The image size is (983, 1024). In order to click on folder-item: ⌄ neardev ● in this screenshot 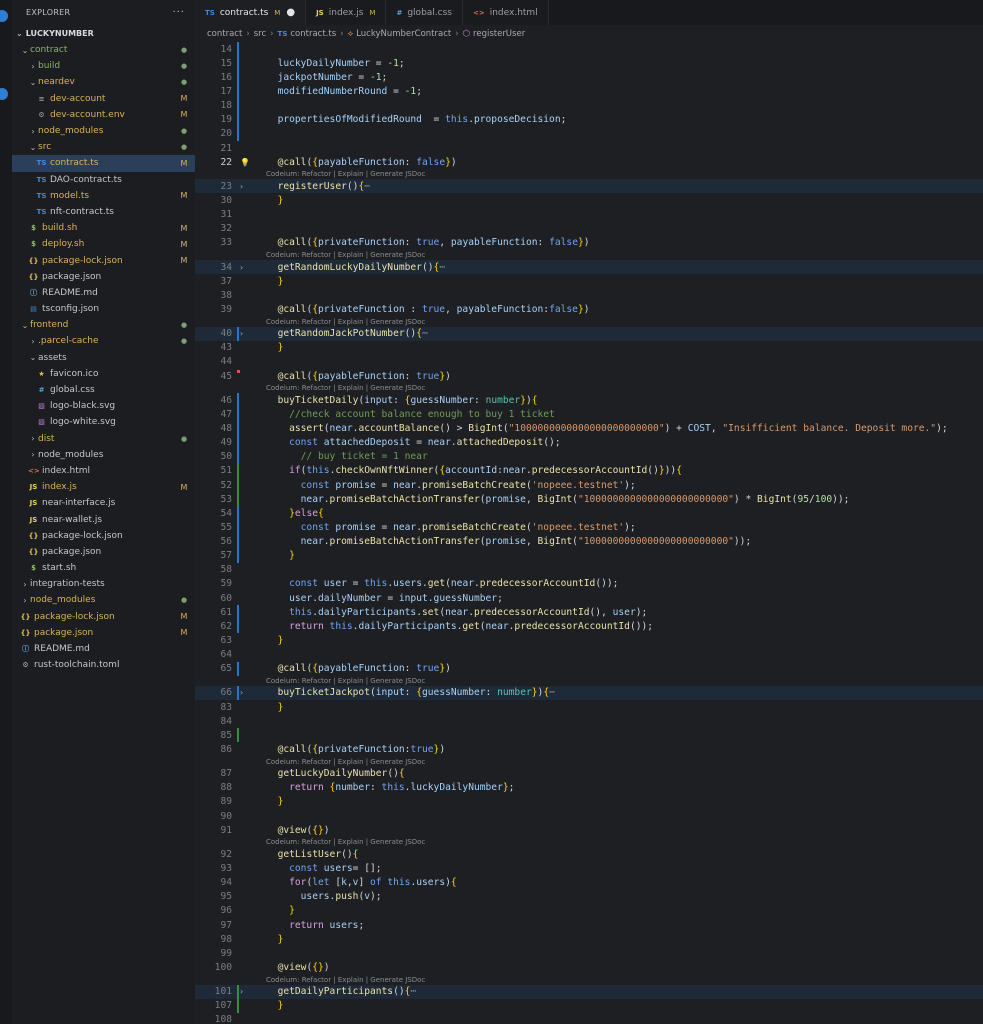, I will do `click(103, 82)`.